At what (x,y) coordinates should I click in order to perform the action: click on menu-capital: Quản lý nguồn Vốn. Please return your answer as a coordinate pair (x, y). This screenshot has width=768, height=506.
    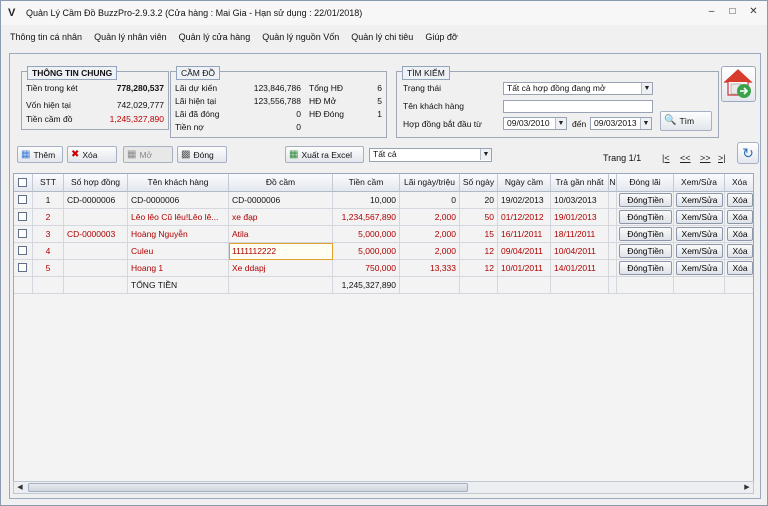
    Looking at the image, I should click on (300, 37).